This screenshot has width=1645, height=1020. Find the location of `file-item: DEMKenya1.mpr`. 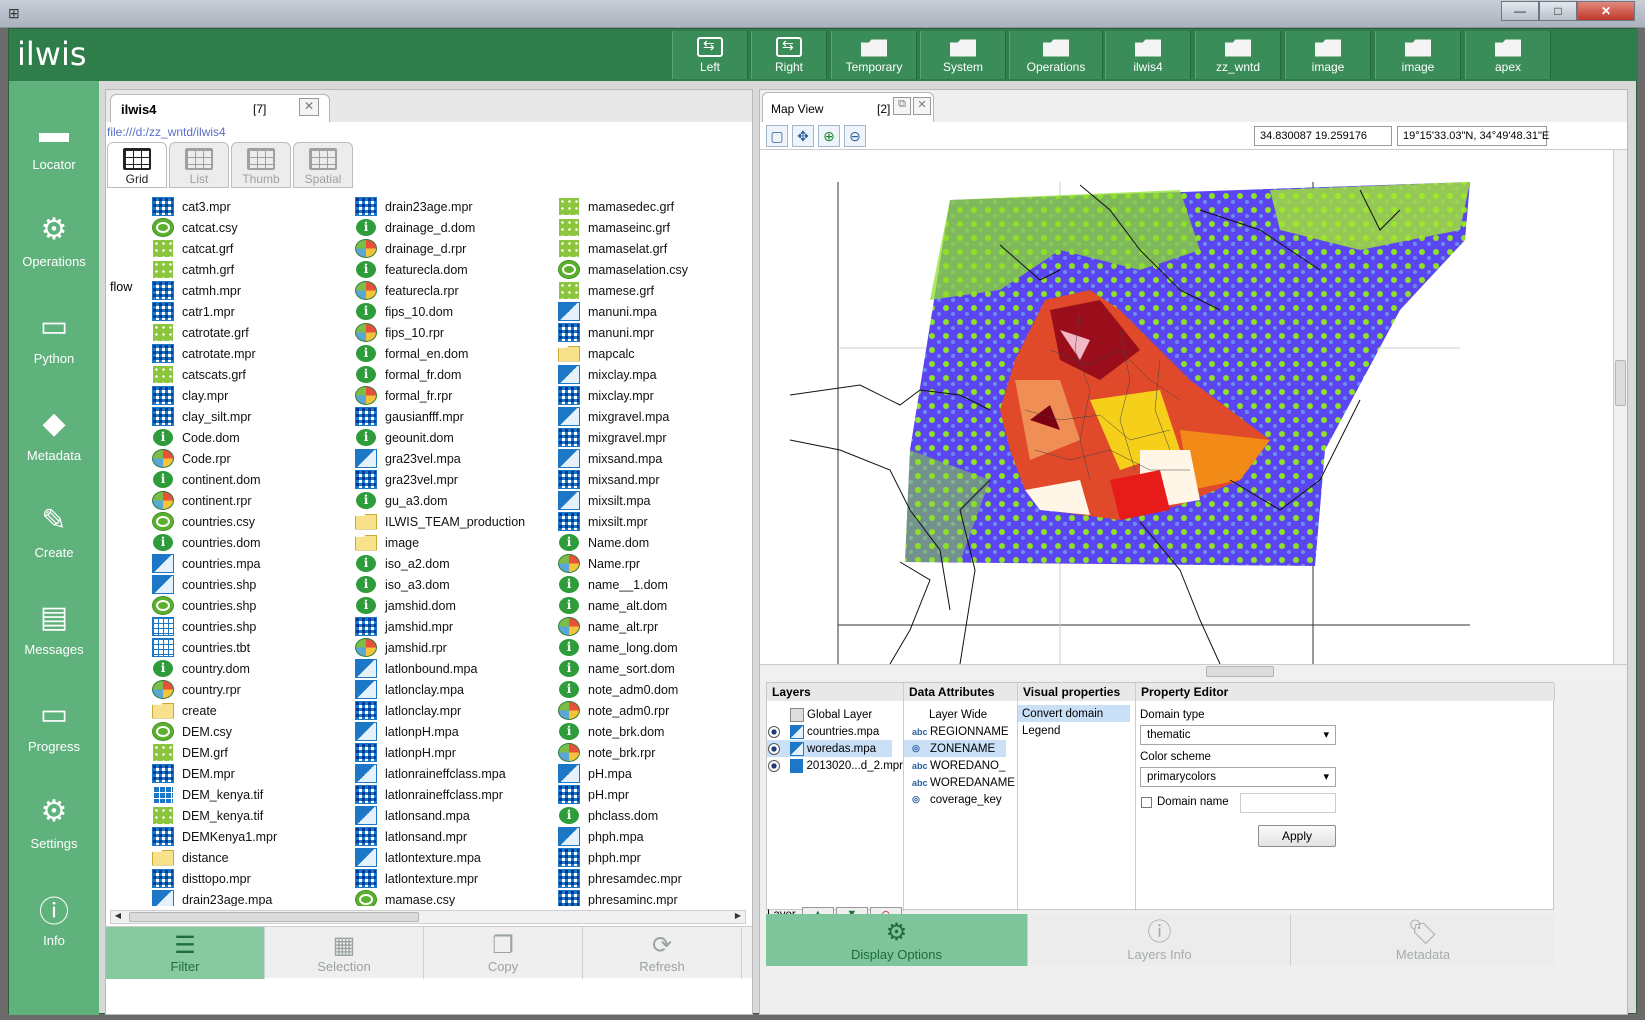

file-item: DEMKenya1.mpr is located at coordinates (214, 836).